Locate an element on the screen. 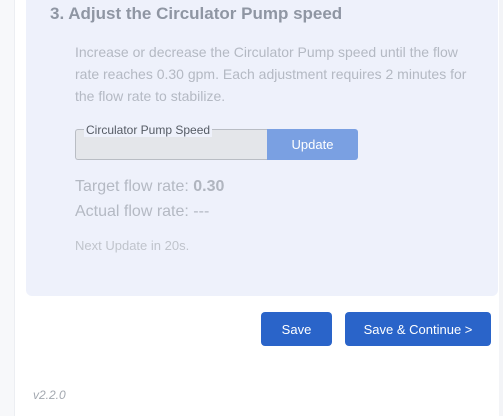 This screenshot has width=503, height=416. next-update-countdown: Next Update in 20s. is located at coordinates (132, 245).